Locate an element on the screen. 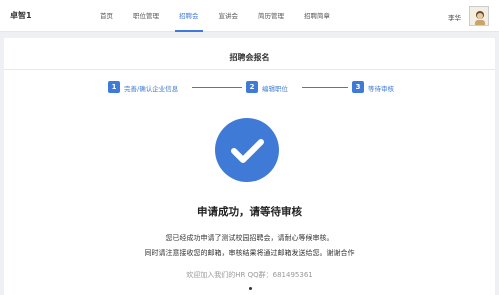 Image resolution: width=499 pixels, height=295 pixels. nav-recruitment-brochure: 招聘简章 is located at coordinates (317, 16).